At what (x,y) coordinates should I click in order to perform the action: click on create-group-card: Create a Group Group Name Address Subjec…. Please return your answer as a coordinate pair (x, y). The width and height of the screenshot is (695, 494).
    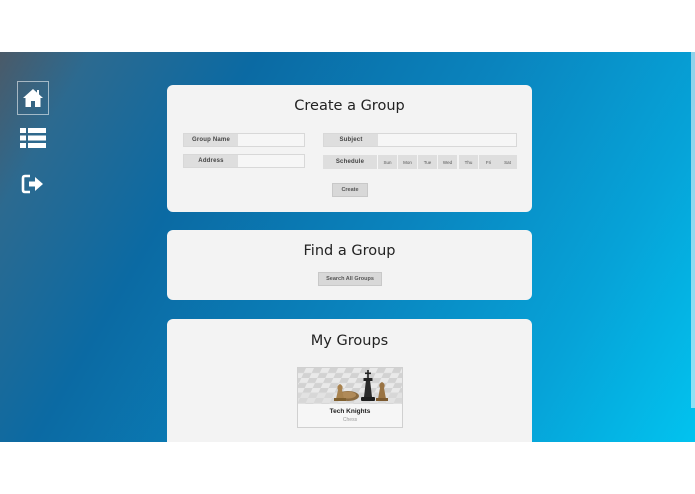
    Looking at the image, I should click on (349, 148).